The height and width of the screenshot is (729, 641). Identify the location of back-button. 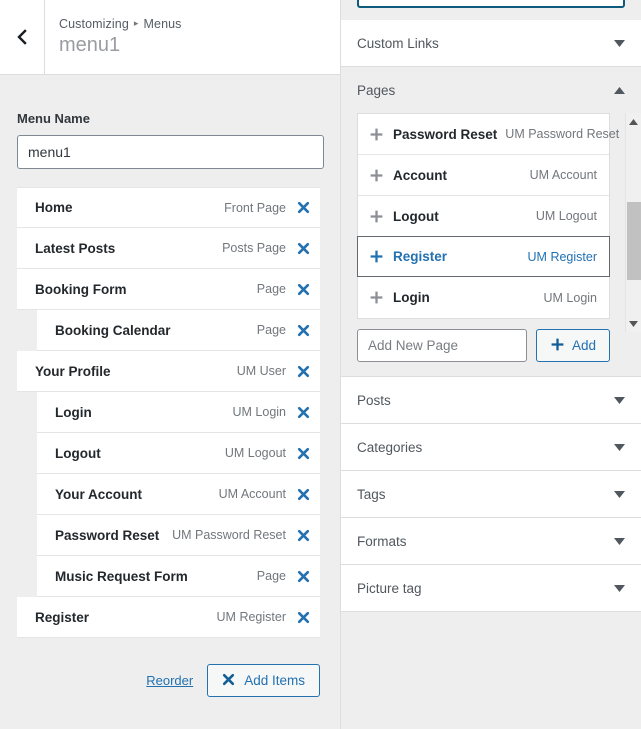
(22, 37).